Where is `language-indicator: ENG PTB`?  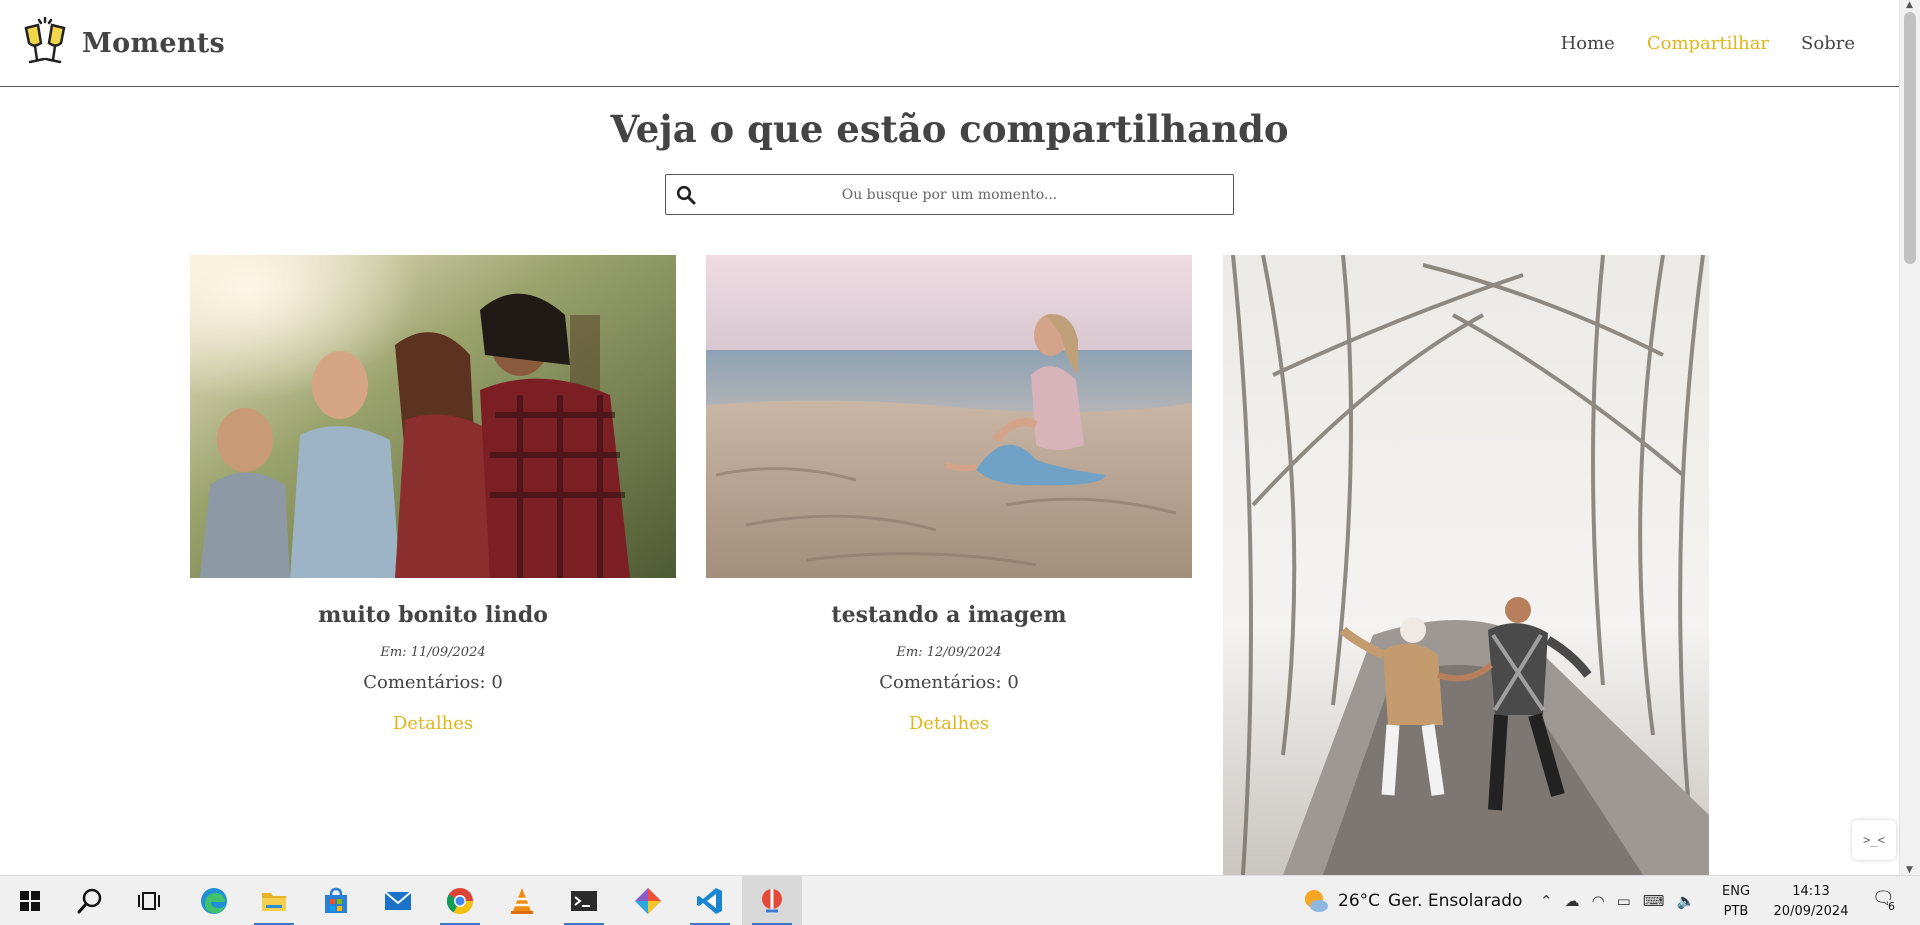 language-indicator: ENG PTB is located at coordinates (1736, 902).